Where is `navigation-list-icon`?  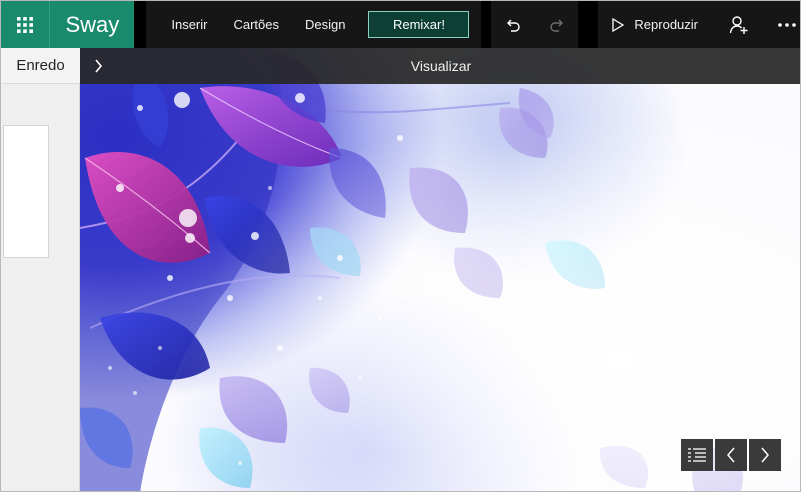
navigation-list-icon is located at coordinates (697, 455).